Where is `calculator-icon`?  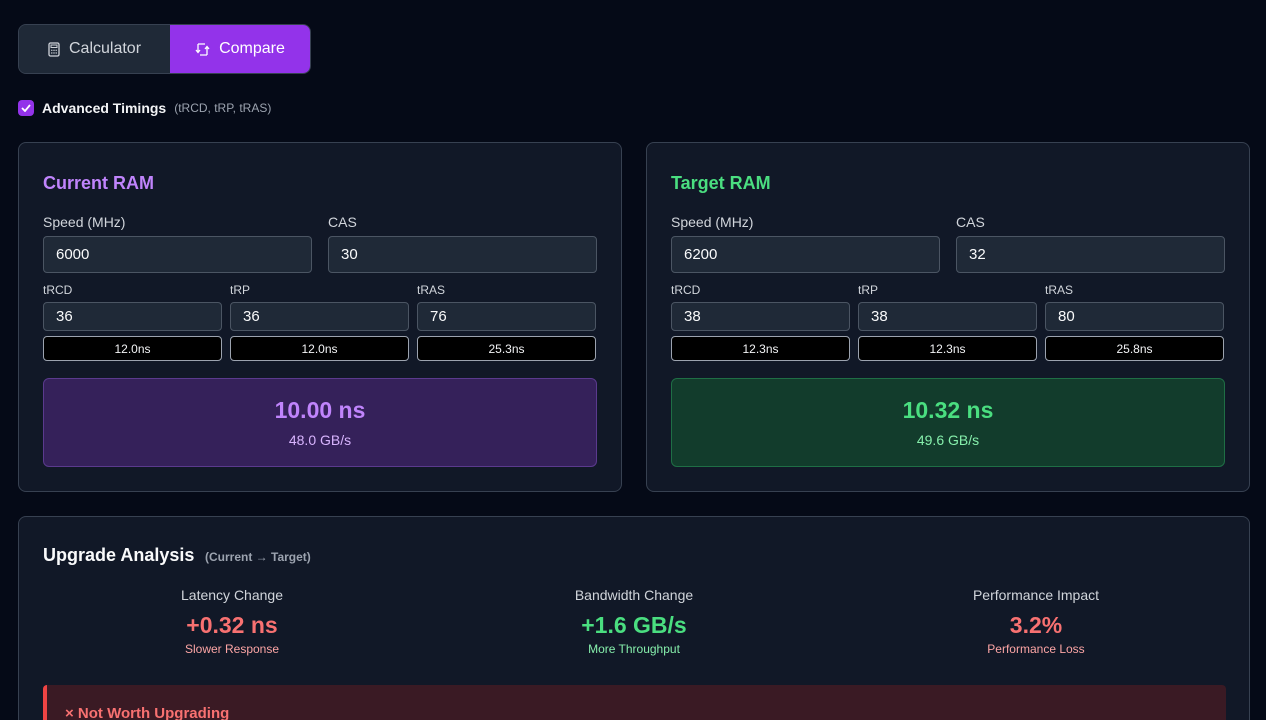
calculator-icon is located at coordinates (54, 49).